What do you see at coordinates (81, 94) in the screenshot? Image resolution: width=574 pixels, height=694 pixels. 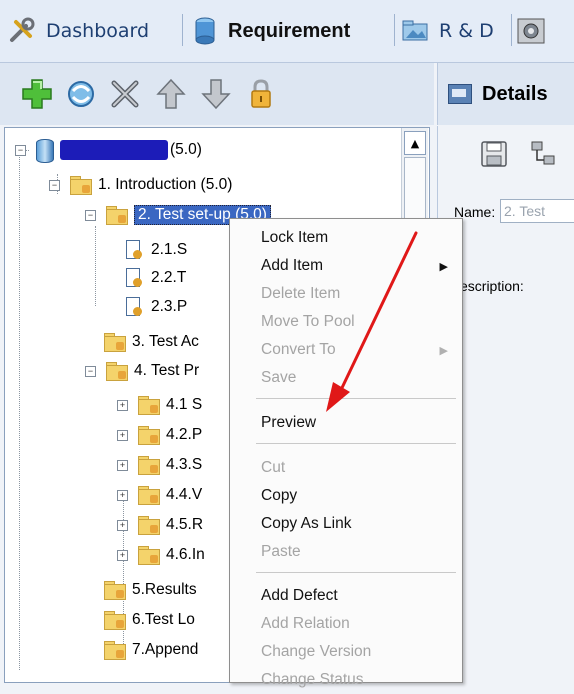 I see `refresh-button` at bounding box center [81, 94].